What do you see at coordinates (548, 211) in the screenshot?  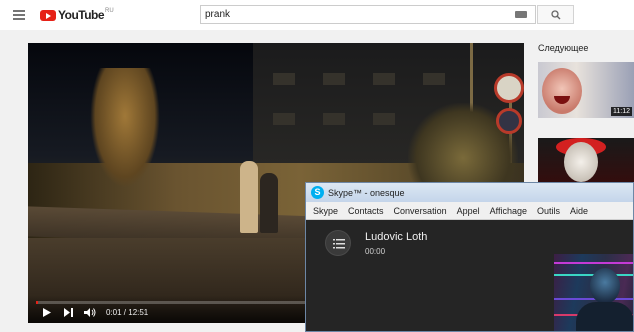 I see `menu-outils: Outils` at bounding box center [548, 211].